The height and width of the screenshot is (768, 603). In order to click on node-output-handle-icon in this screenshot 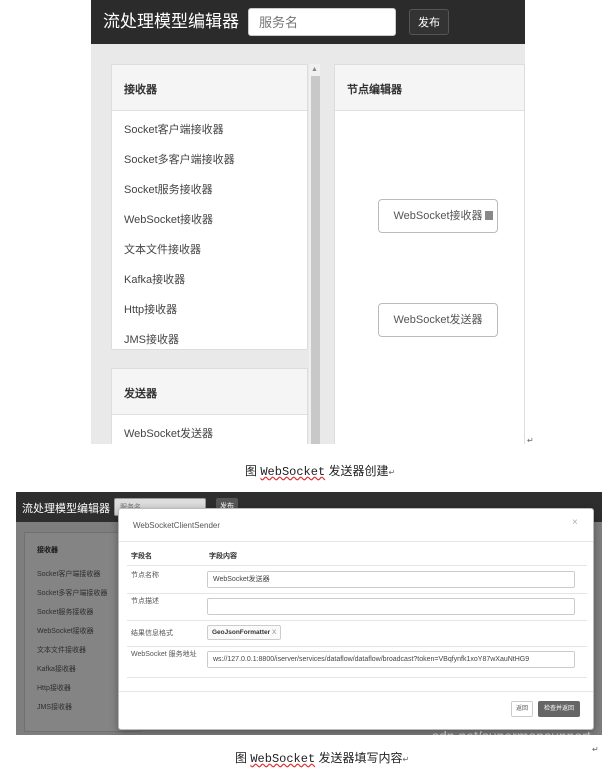, I will do `click(489, 215)`.